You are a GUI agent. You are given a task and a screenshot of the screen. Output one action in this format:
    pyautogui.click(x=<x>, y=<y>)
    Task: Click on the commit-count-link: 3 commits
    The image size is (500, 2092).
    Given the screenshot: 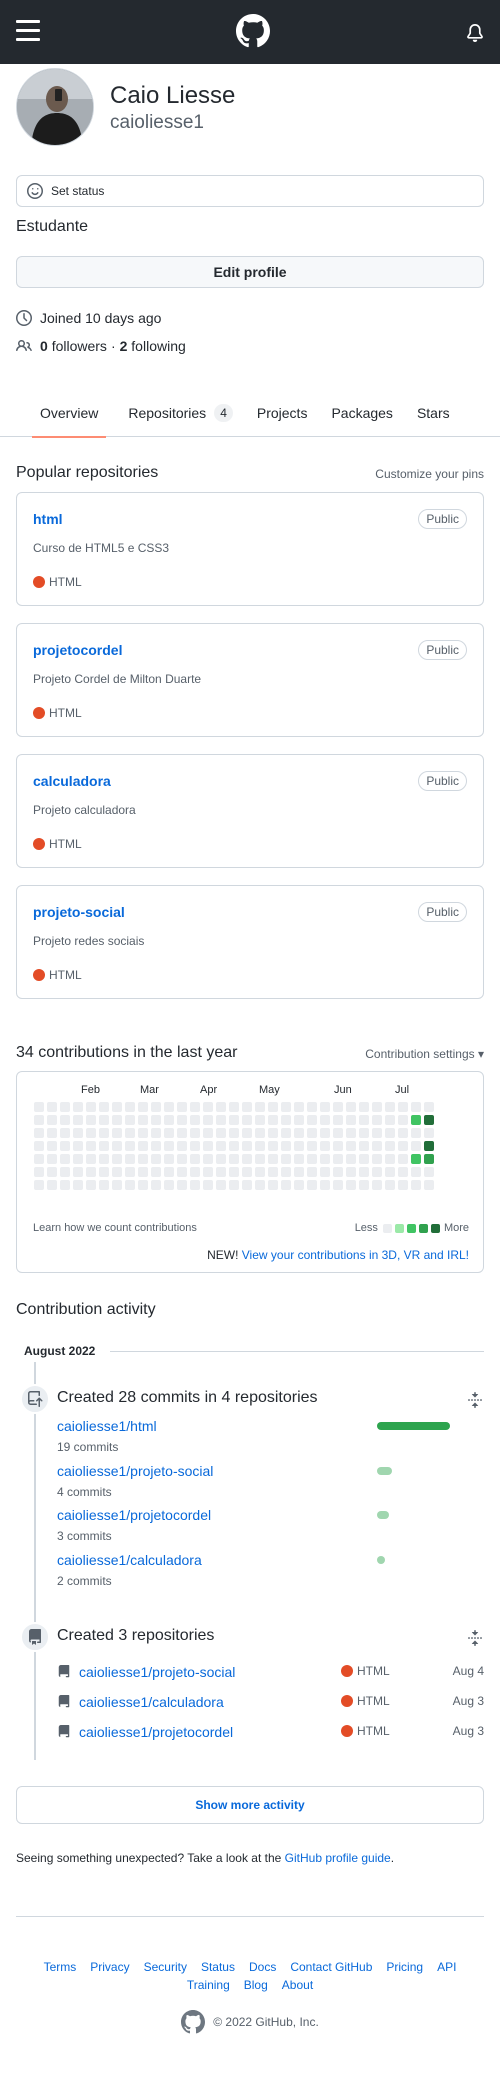 What is the action you would take?
    pyautogui.click(x=84, y=1536)
    